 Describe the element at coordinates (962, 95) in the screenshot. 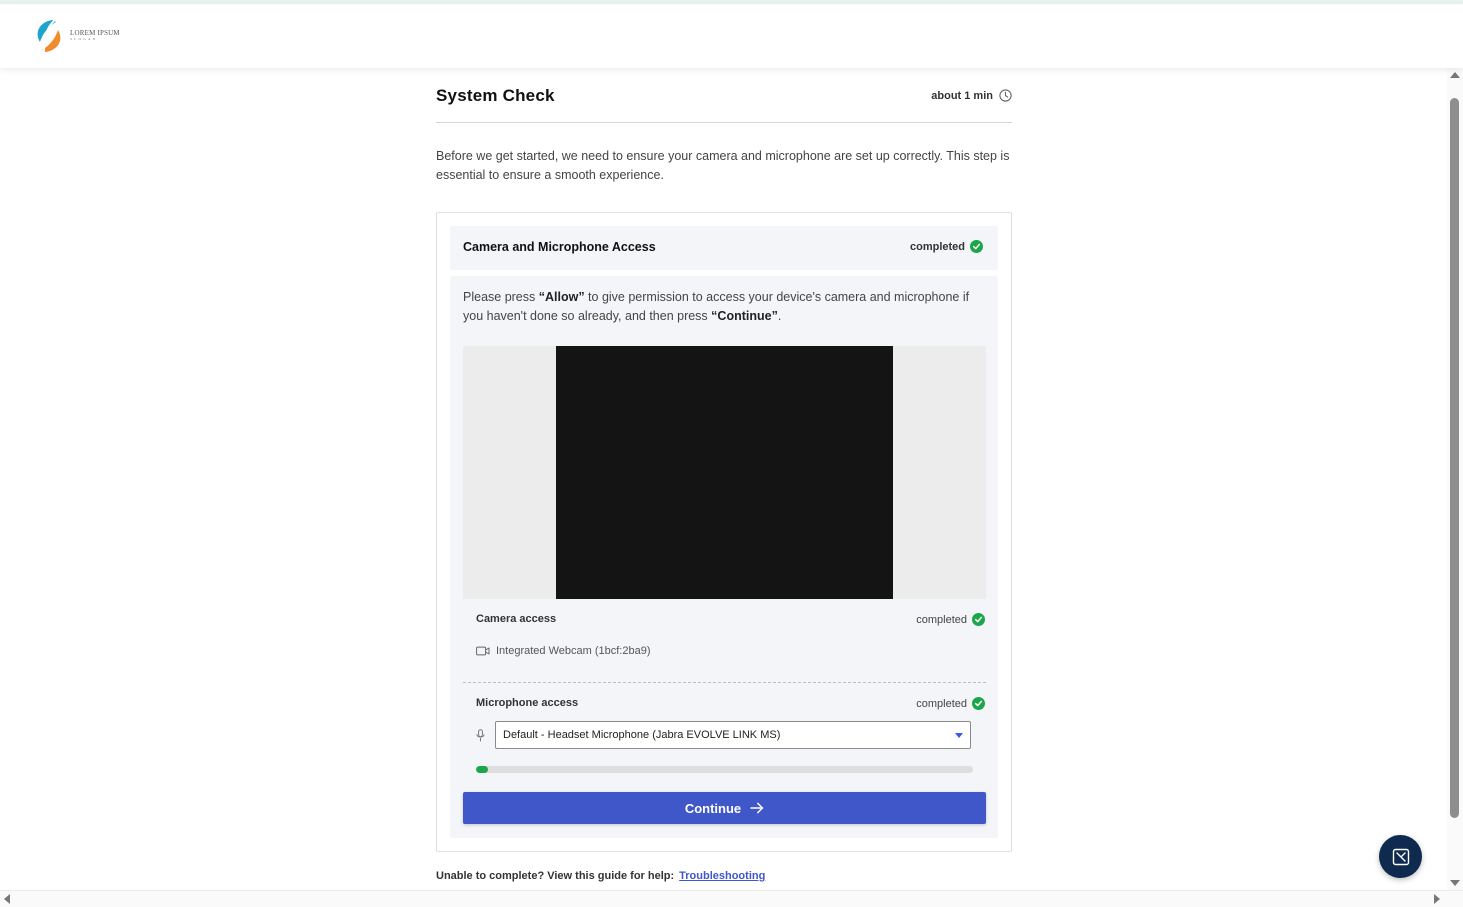

I see `duration-text: about 1 min` at that location.